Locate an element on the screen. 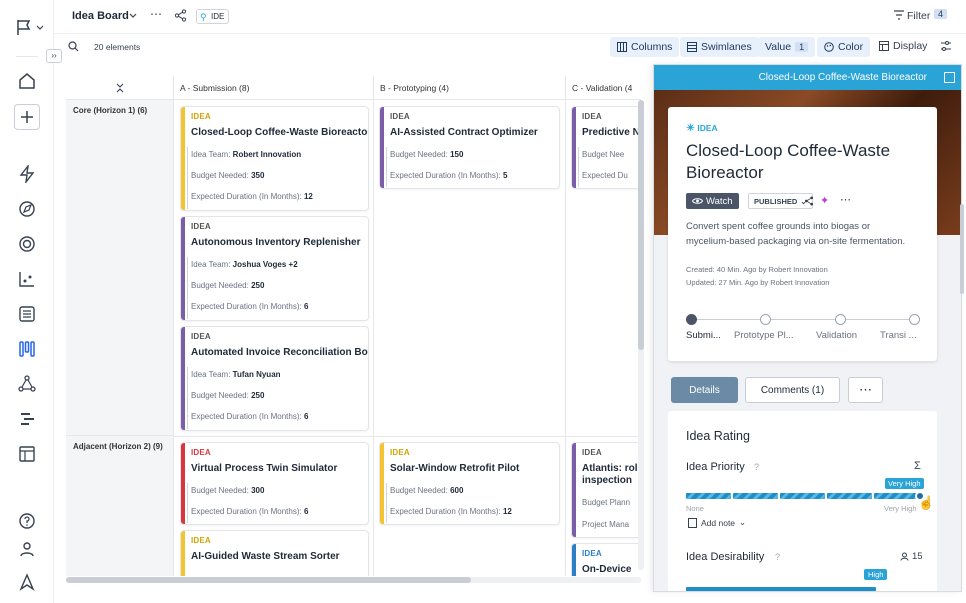  panel-scrollbar is located at coordinates (962, 328).